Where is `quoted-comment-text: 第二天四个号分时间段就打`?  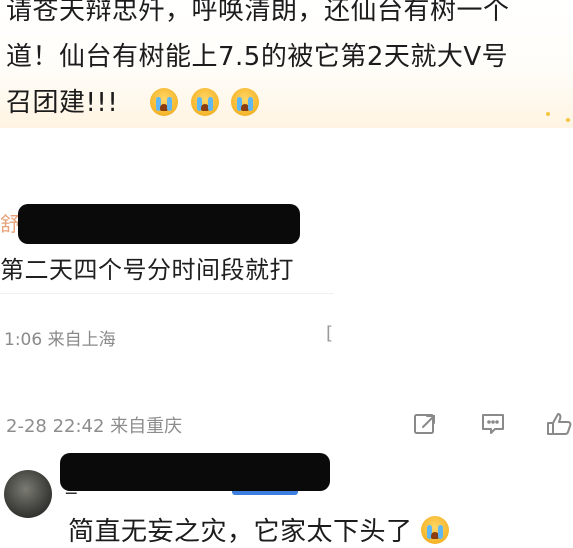 quoted-comment-text: 第二天四个号分时间段就打 is located at coordinates (147, 270).